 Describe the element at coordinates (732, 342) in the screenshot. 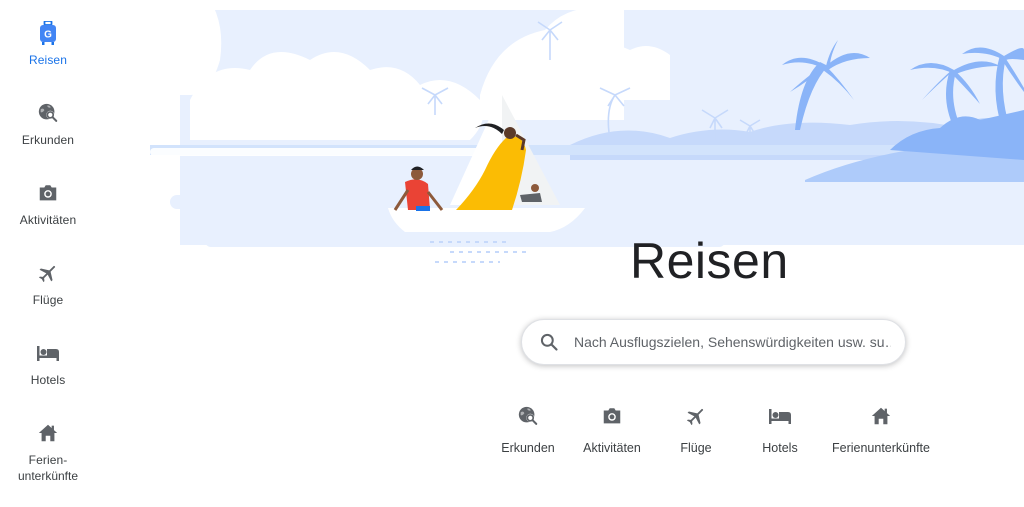

I see `search-input` at that location.